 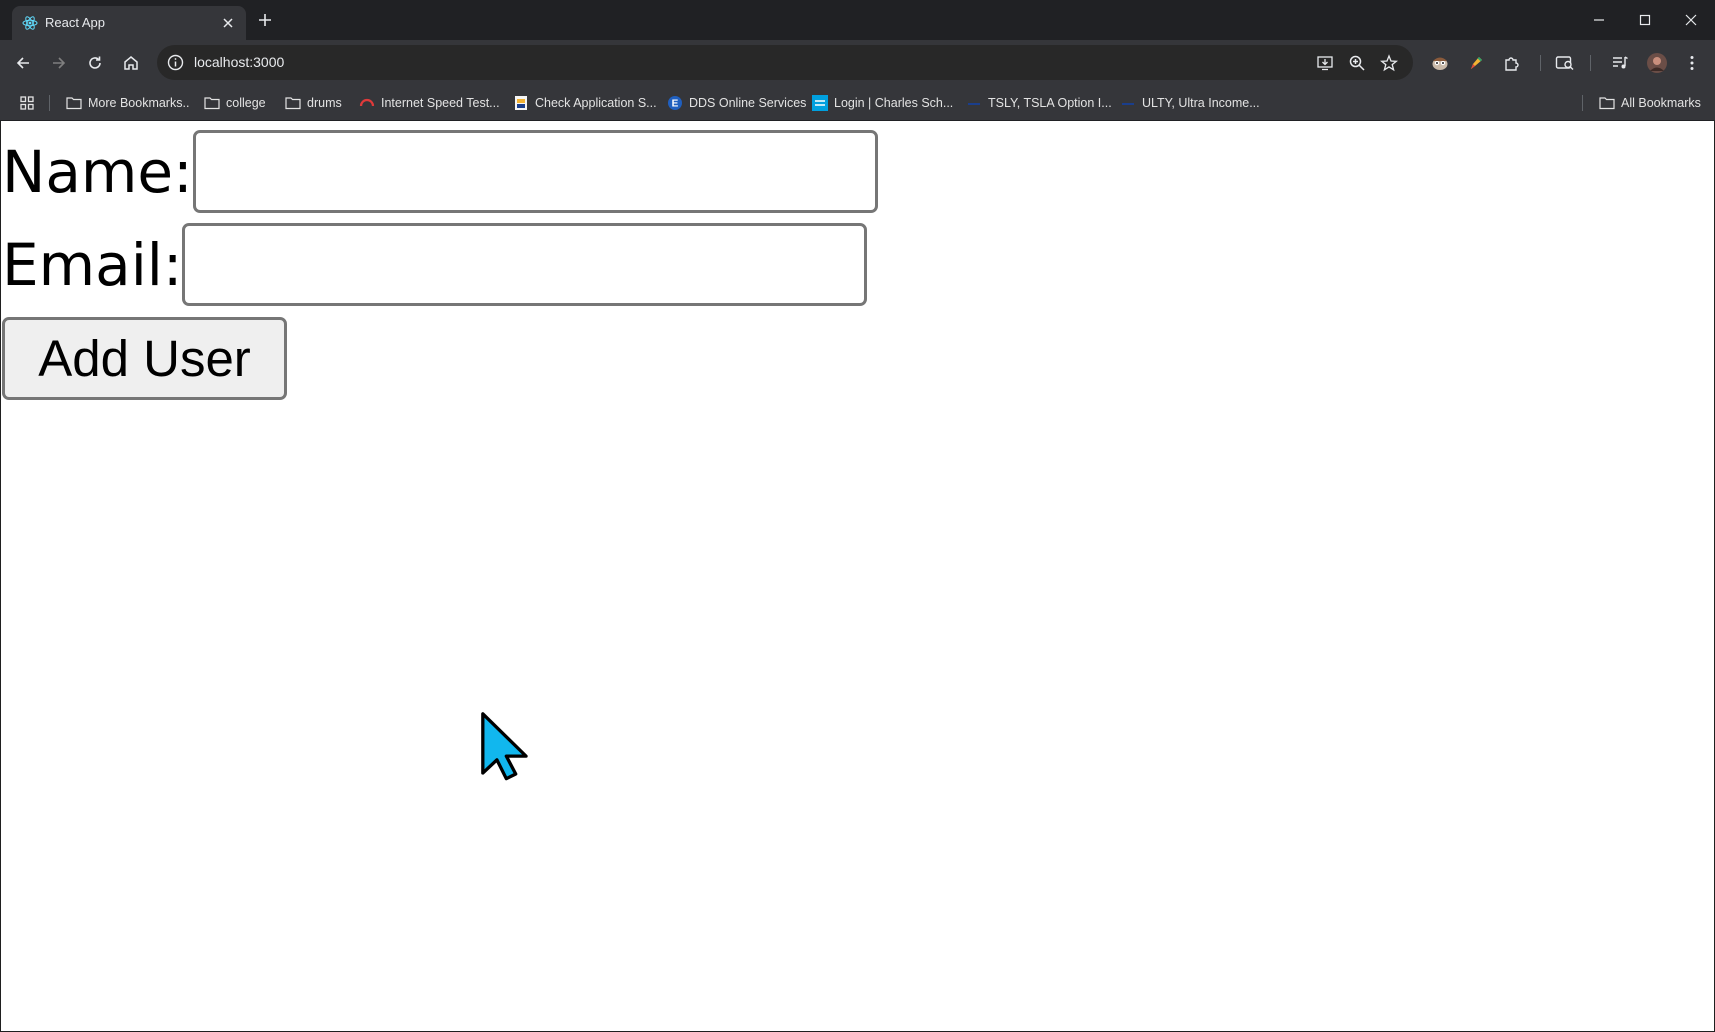 I want to click on bookmark-more-bookmarks: More Bookmarks.., so click(x=127, y=103).